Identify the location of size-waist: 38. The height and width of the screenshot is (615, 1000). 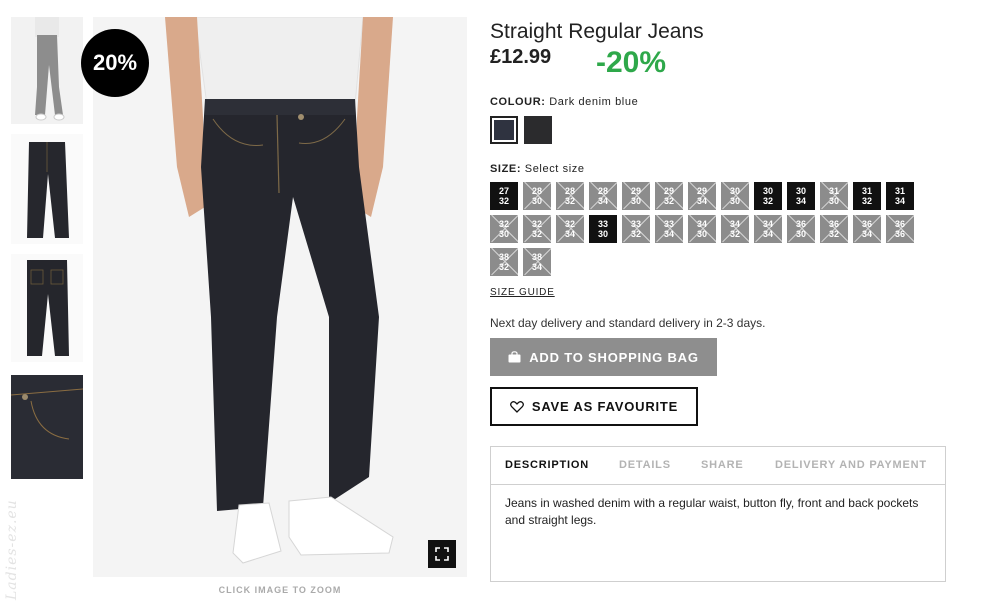
(536, 257).